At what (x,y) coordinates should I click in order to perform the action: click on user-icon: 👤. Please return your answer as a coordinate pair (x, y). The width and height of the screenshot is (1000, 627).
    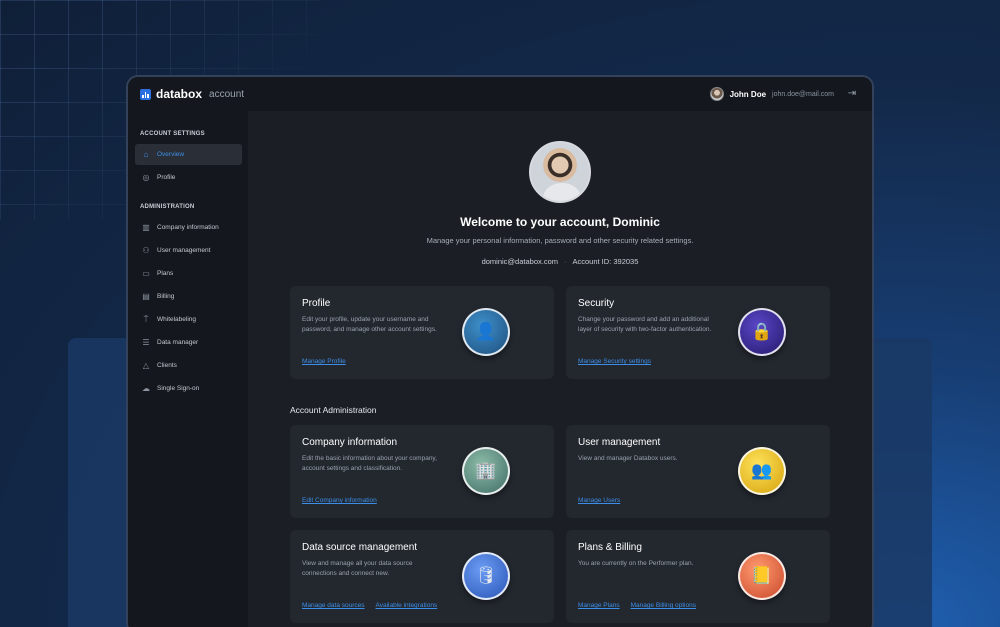
    Looking at the image, I should click on (486, 332).